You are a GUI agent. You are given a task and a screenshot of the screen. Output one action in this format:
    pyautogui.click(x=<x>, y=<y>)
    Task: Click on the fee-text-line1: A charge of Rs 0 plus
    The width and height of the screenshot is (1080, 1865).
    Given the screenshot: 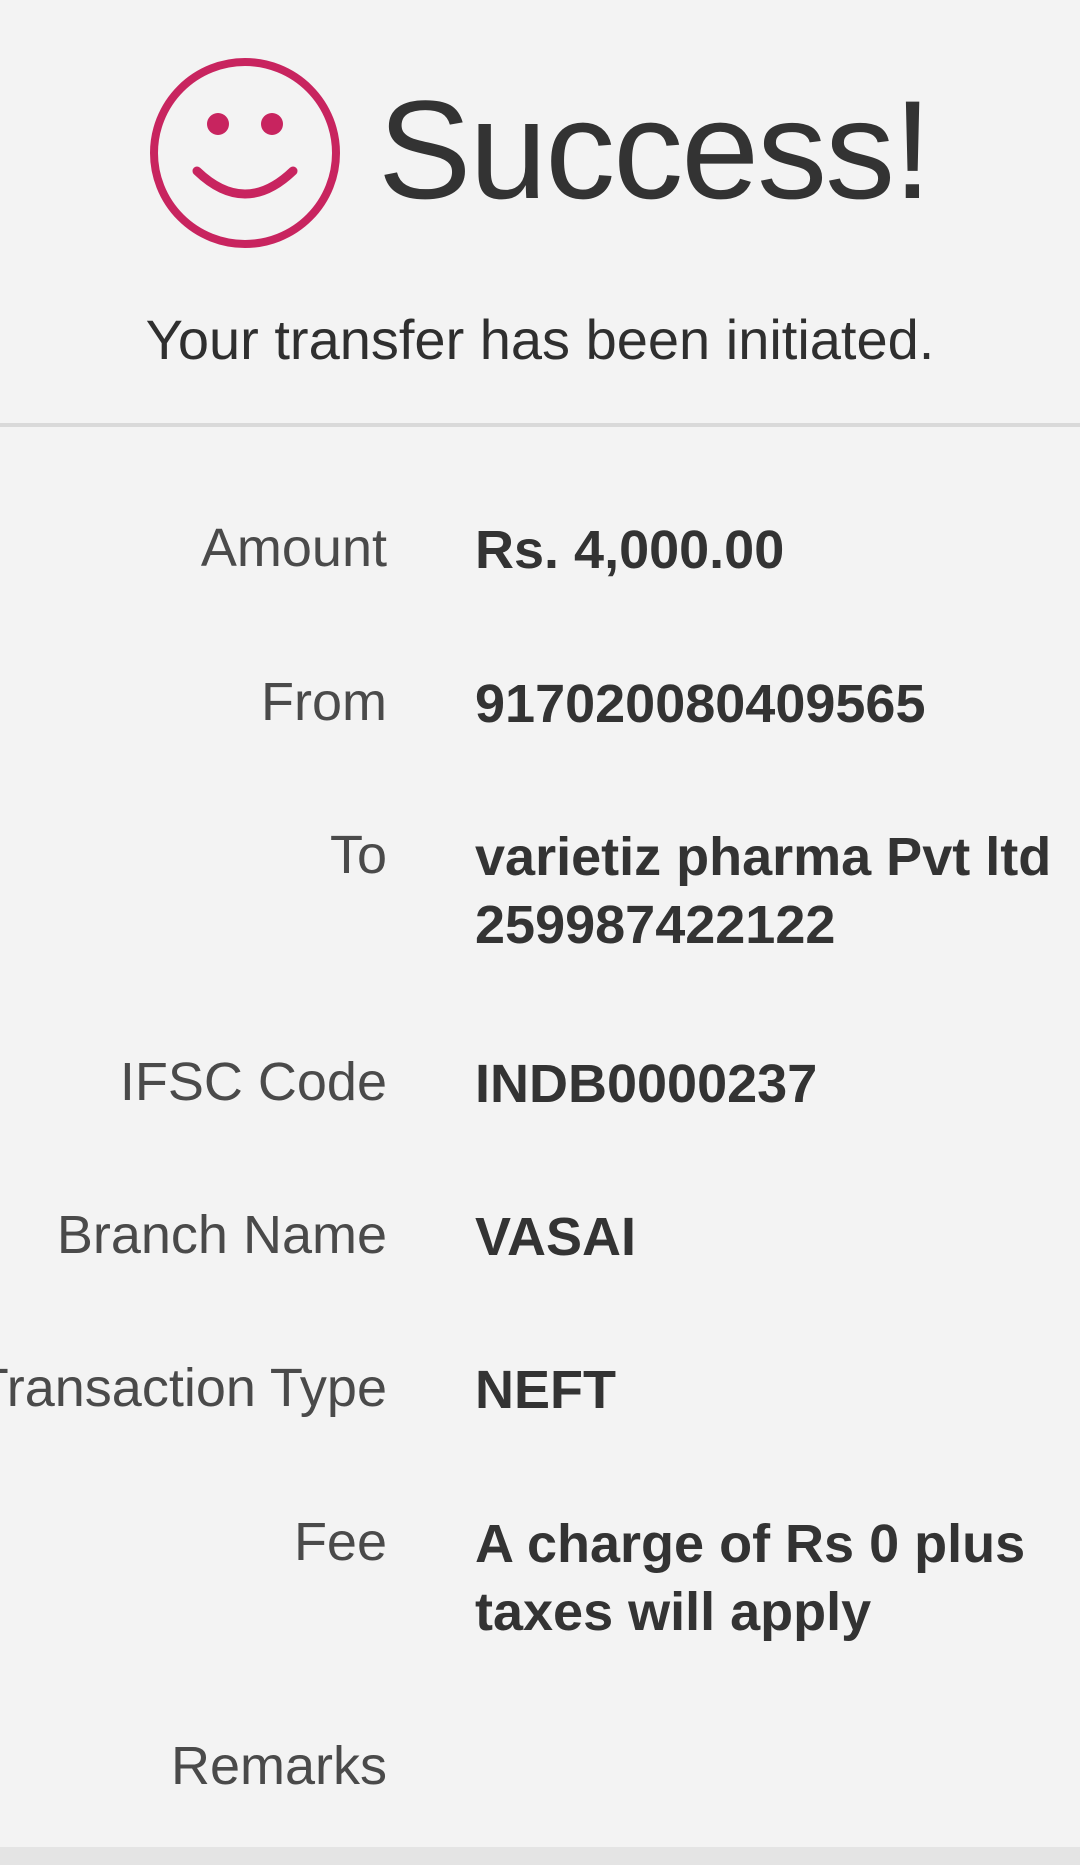 What is the action you would take?
    pyautogui.click(x=750, y=1544)
    